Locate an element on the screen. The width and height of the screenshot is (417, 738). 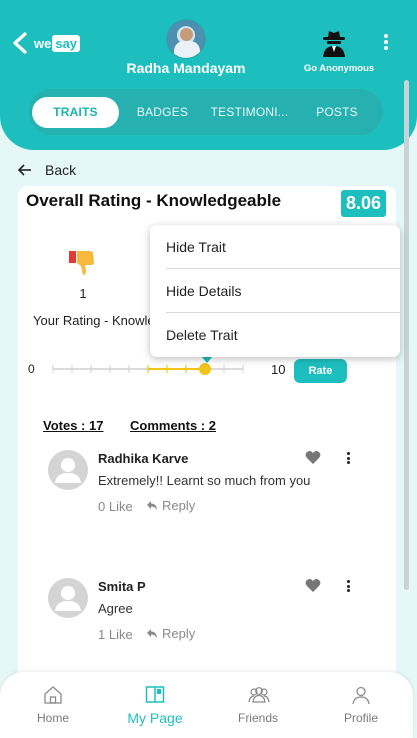
back-link: Back is located at coordinates (47, 170).